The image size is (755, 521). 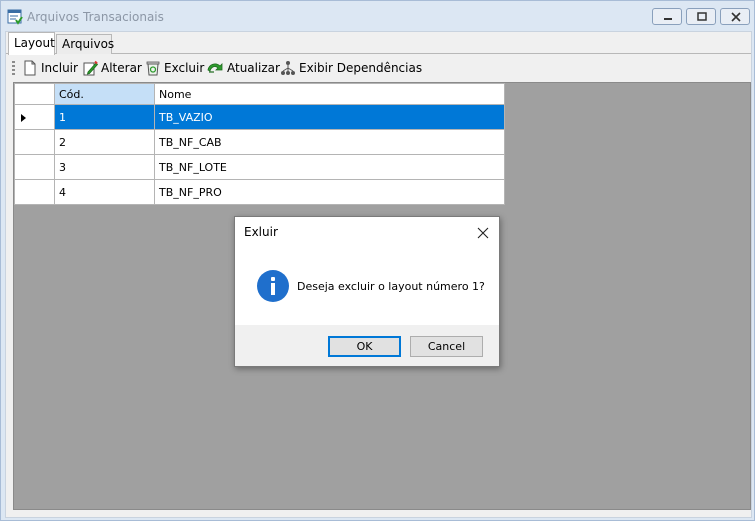 What do you see at coordinates (15, 17) in the screenshot?
I see `app-icon` at bounding box center [15, 17].